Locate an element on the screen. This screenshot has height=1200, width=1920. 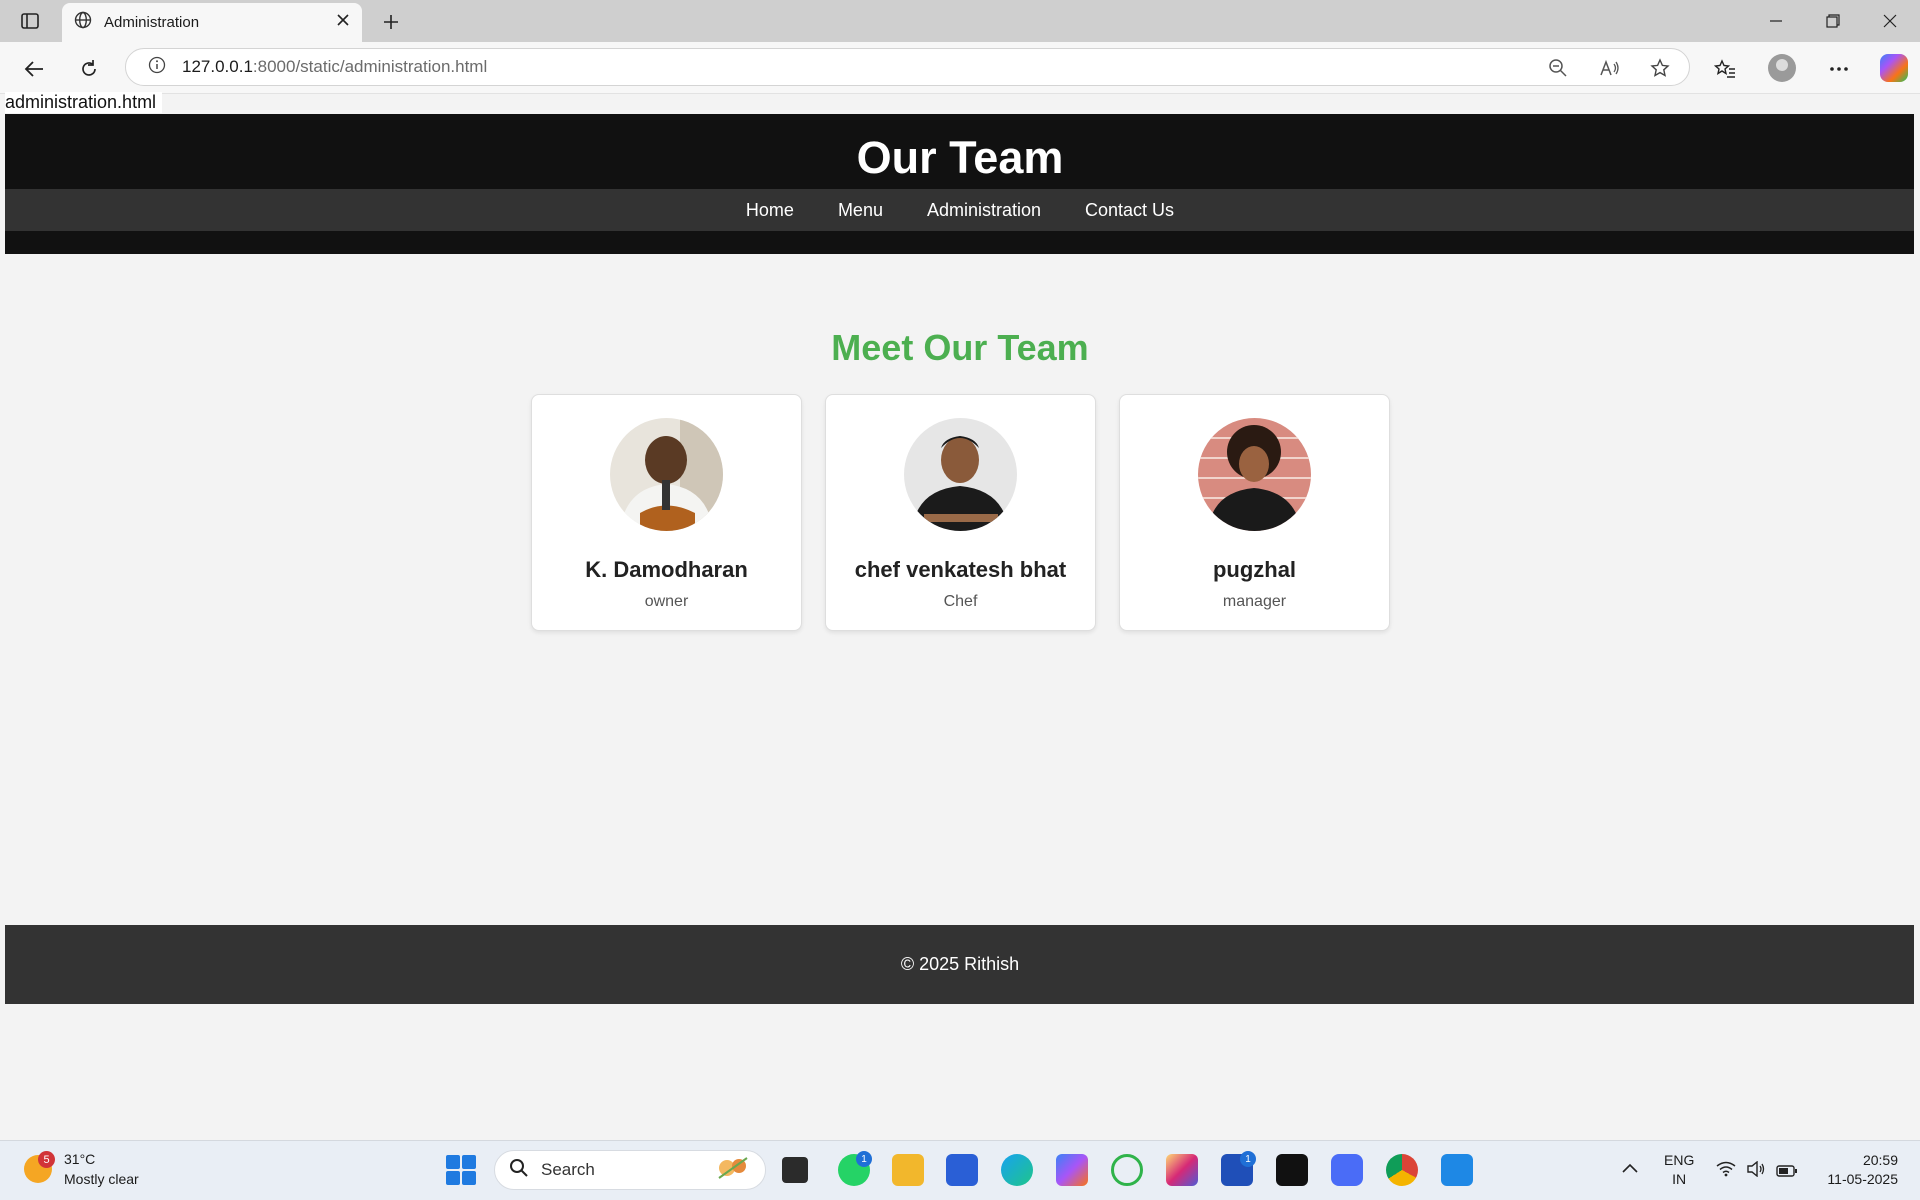
search-highlight-icon is located at coordinates (733, 1170).